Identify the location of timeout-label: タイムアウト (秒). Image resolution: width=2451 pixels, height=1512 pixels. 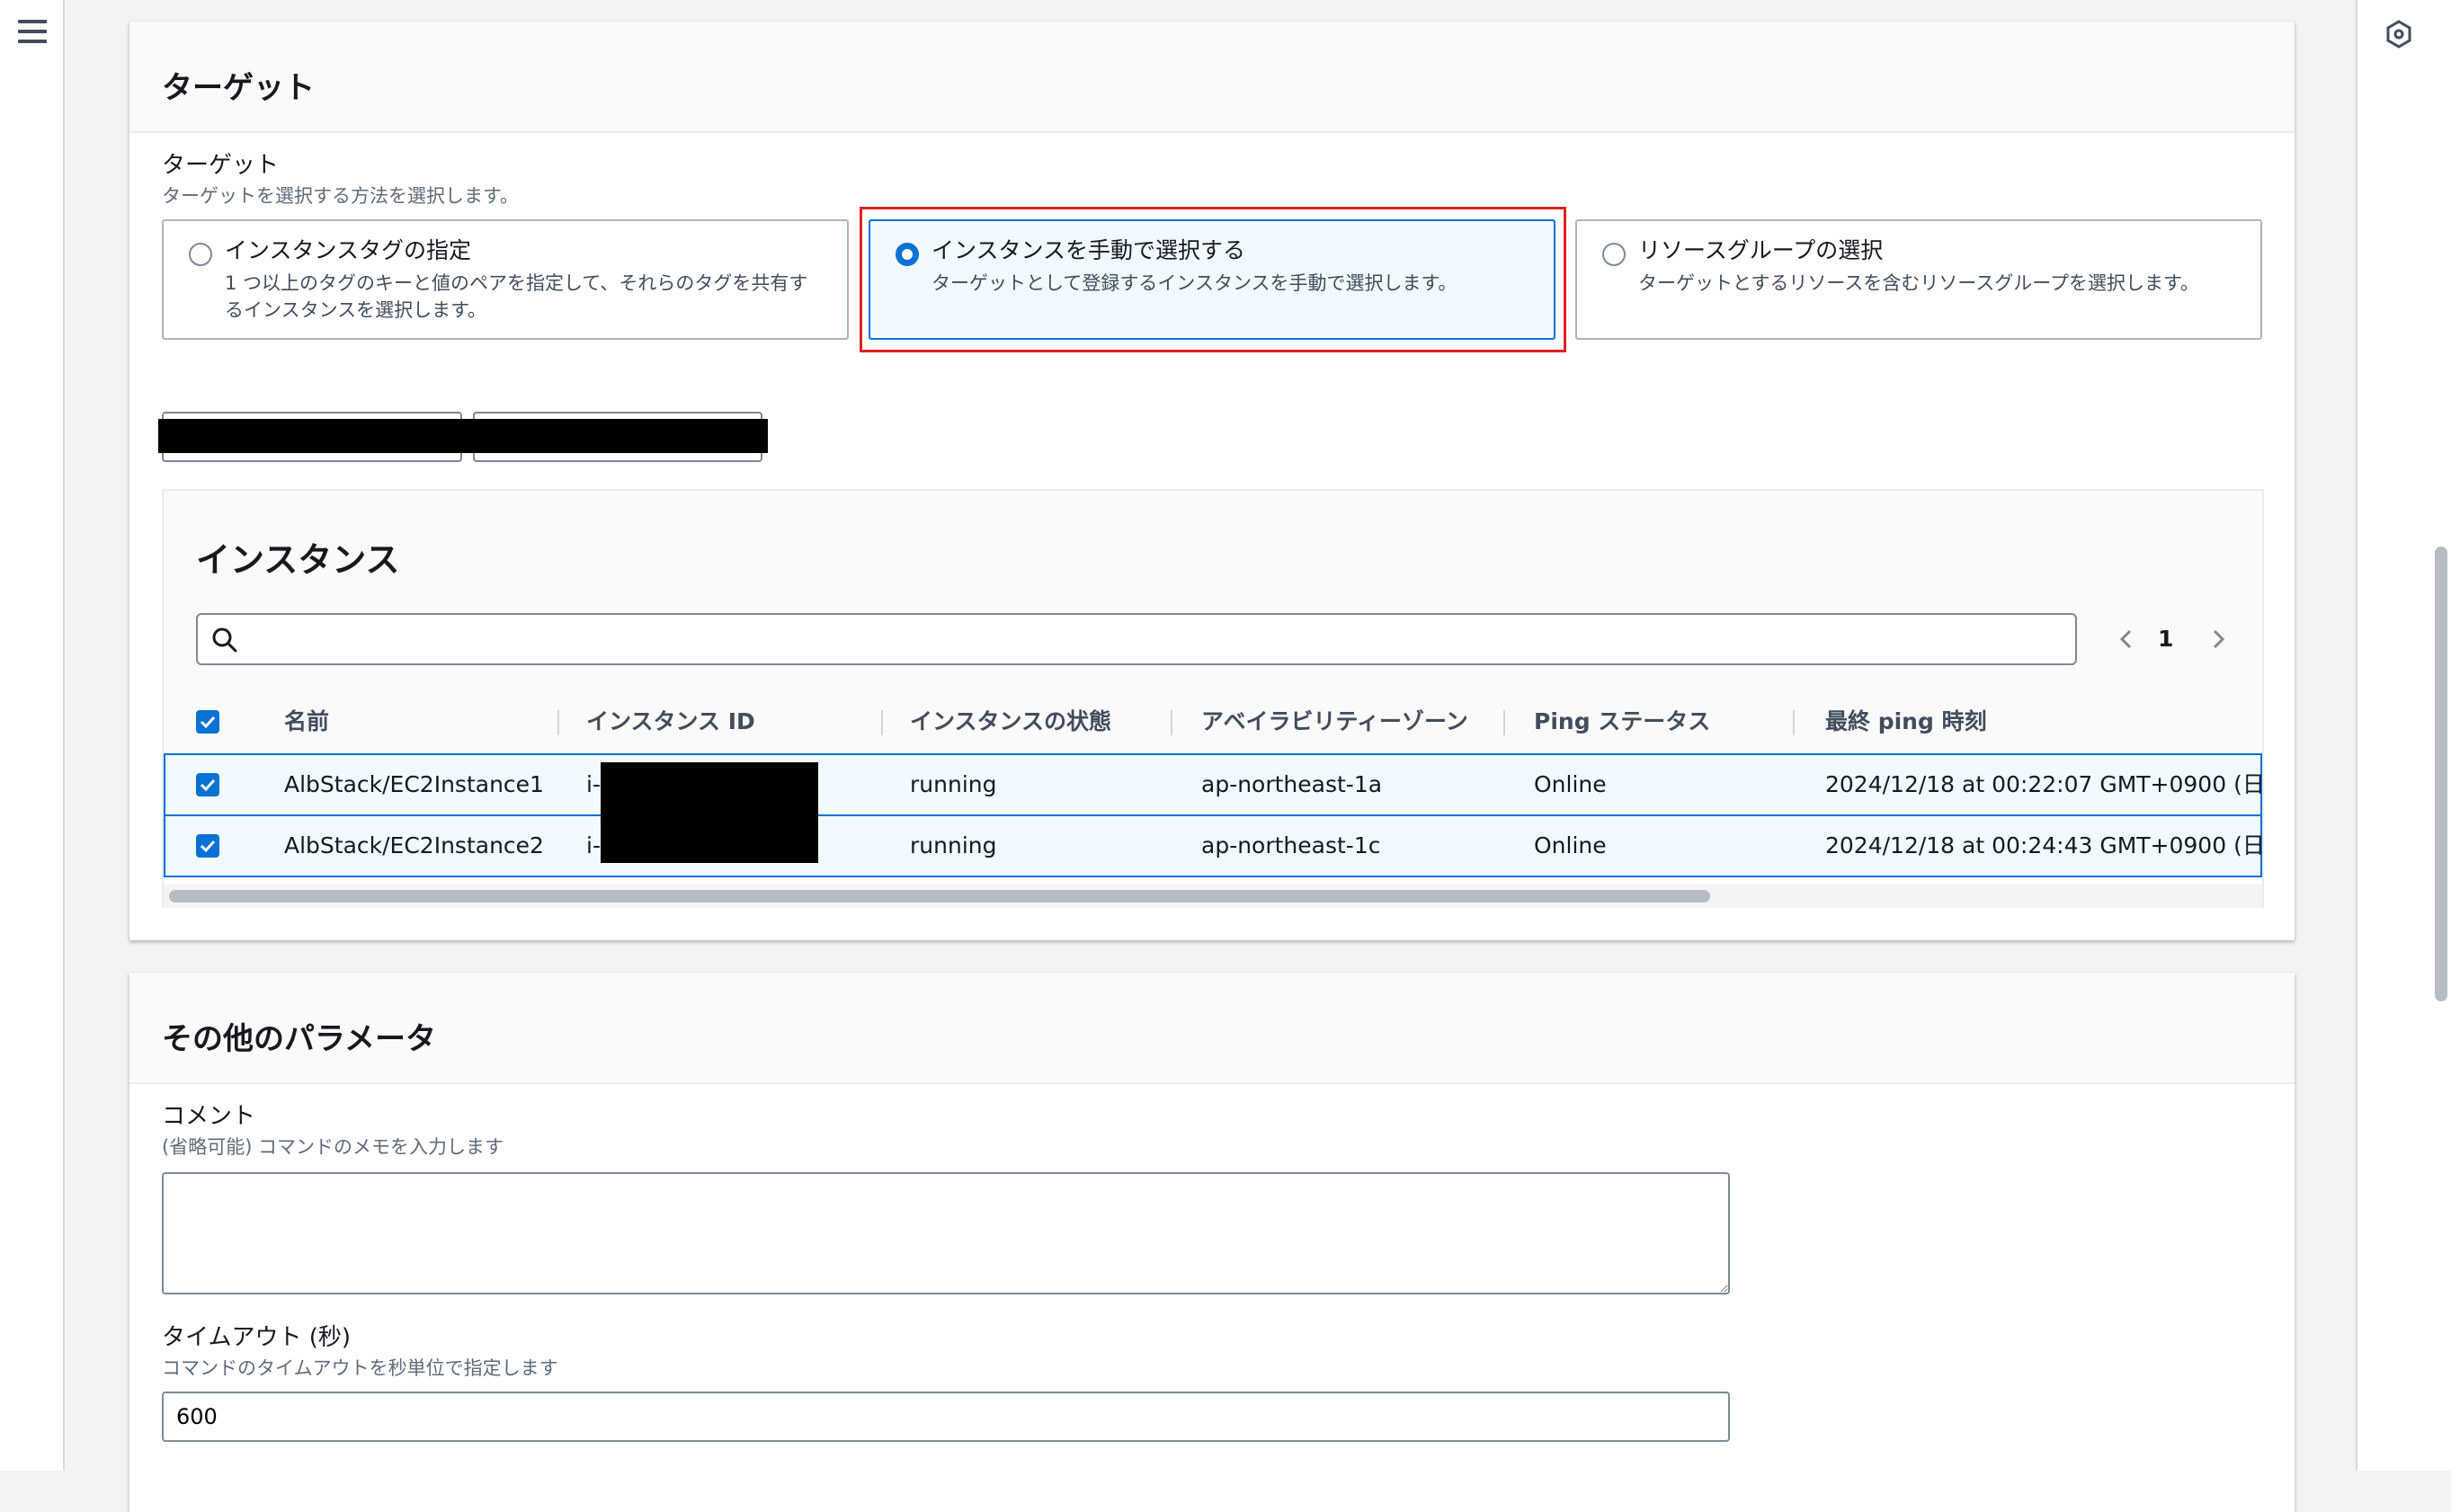
(257, 1337).